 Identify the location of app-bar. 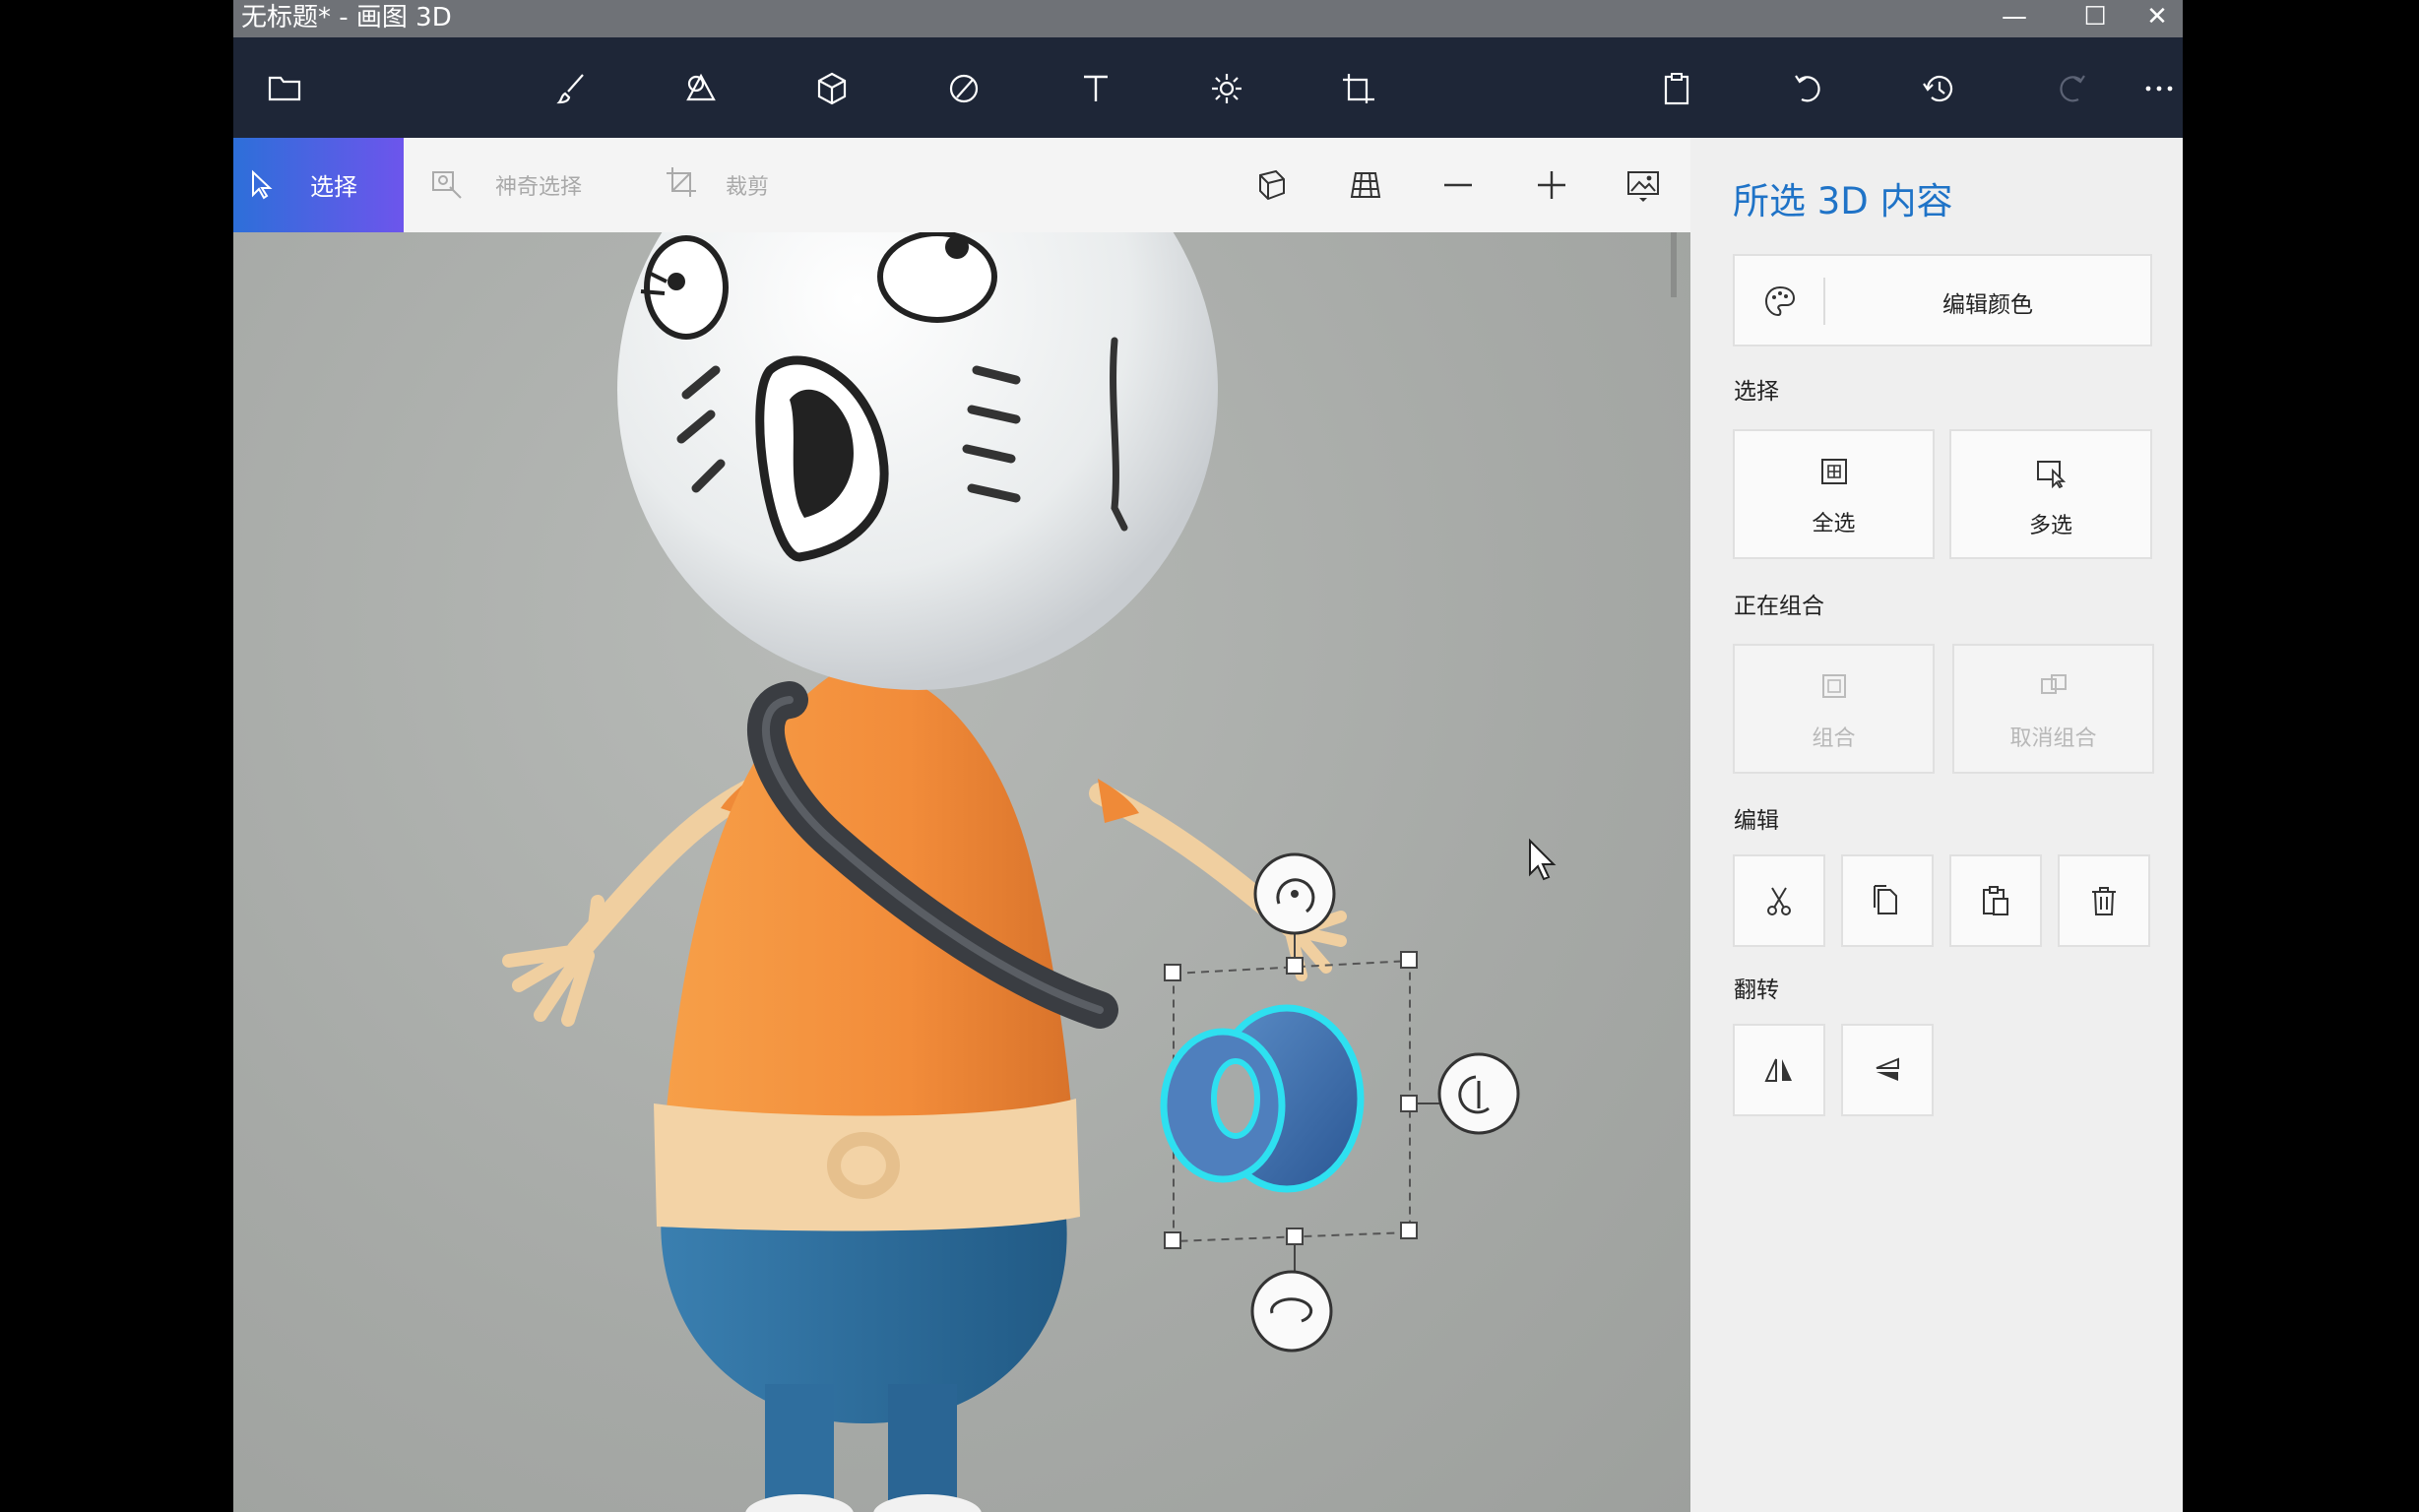
(1208, 87).